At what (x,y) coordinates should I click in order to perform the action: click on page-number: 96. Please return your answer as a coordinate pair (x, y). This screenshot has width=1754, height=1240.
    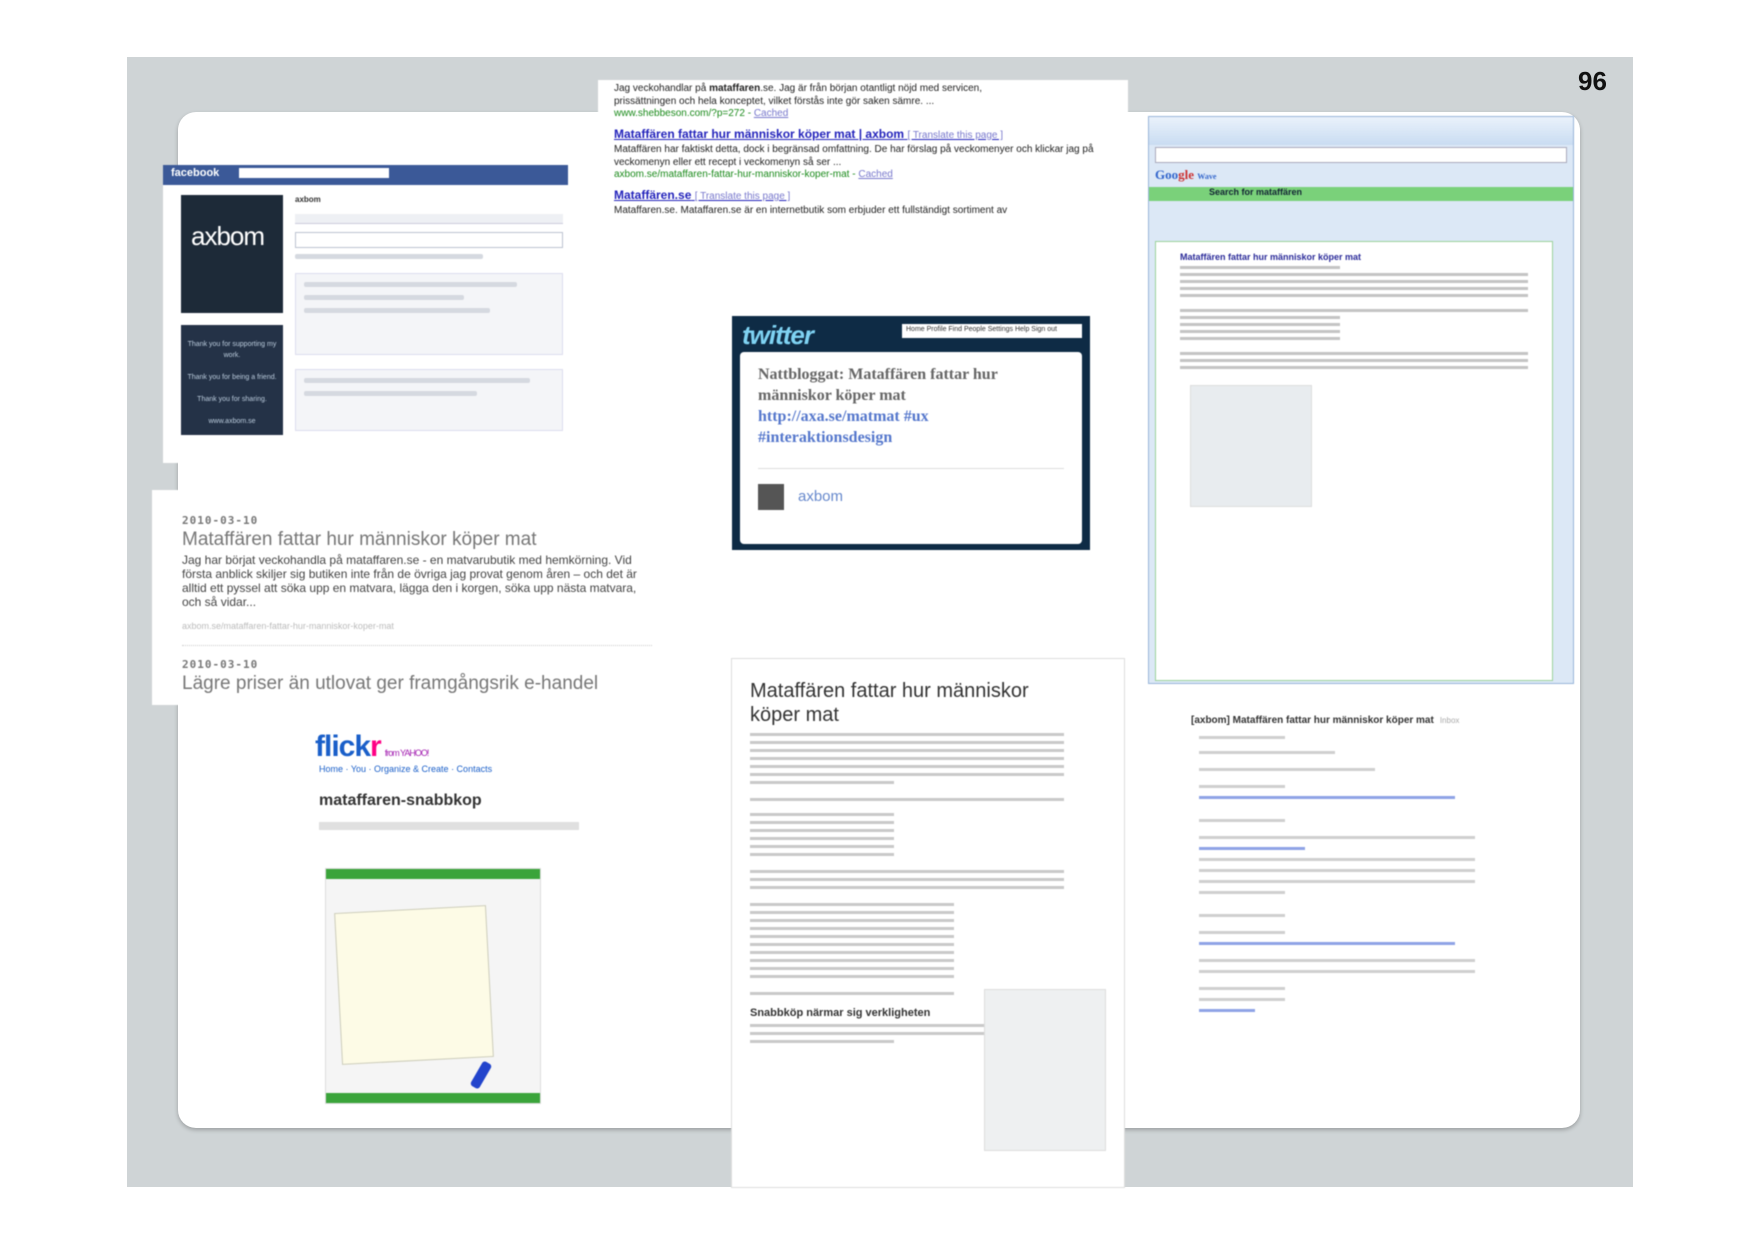
    Looking at the image, I should click on (1592, 81).